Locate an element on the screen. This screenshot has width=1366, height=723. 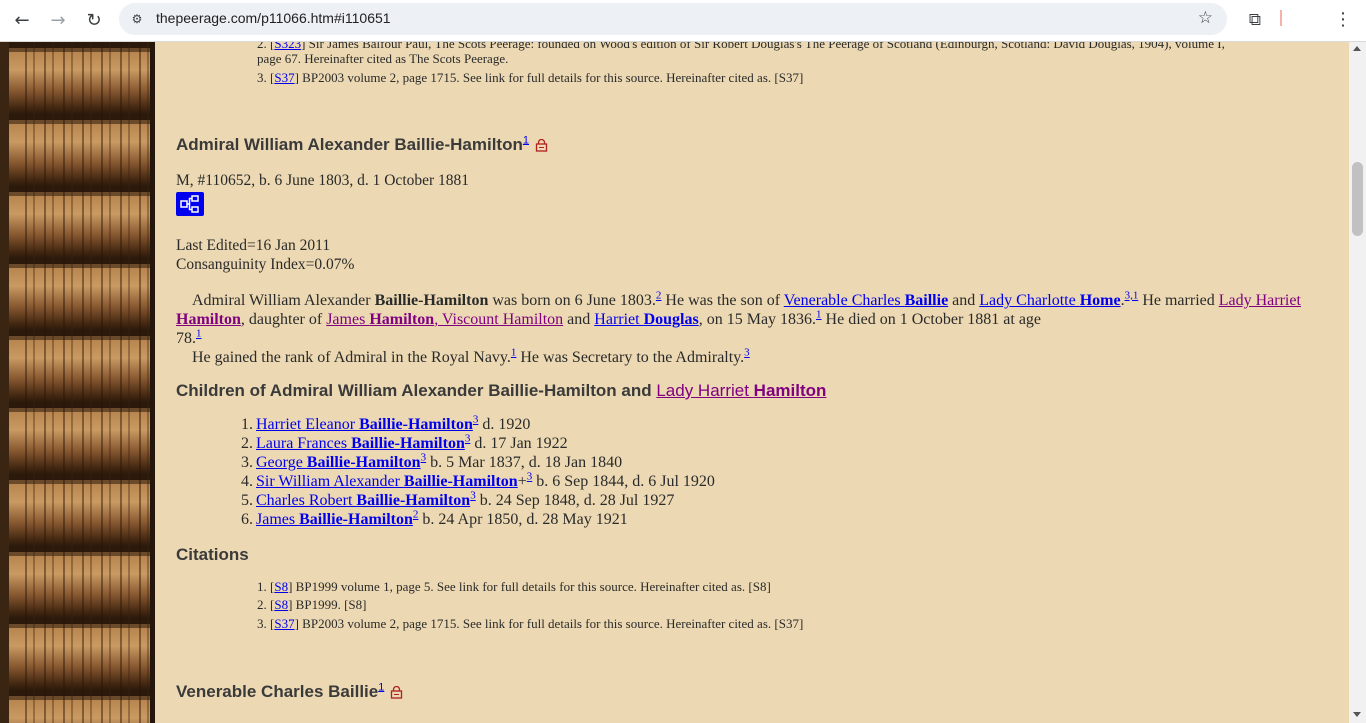
family-tree-button is located at coordinates (190, 204).